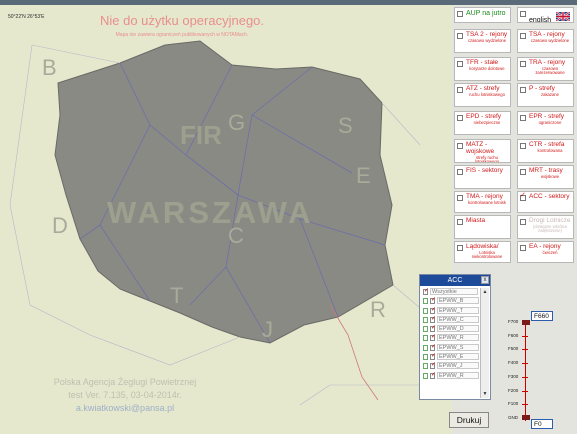 The width and height of the screenshot is (577, 434). I want to click on layer-toggle: Lądowiska/Lotniska niekontrolowane, so click(482, 252).